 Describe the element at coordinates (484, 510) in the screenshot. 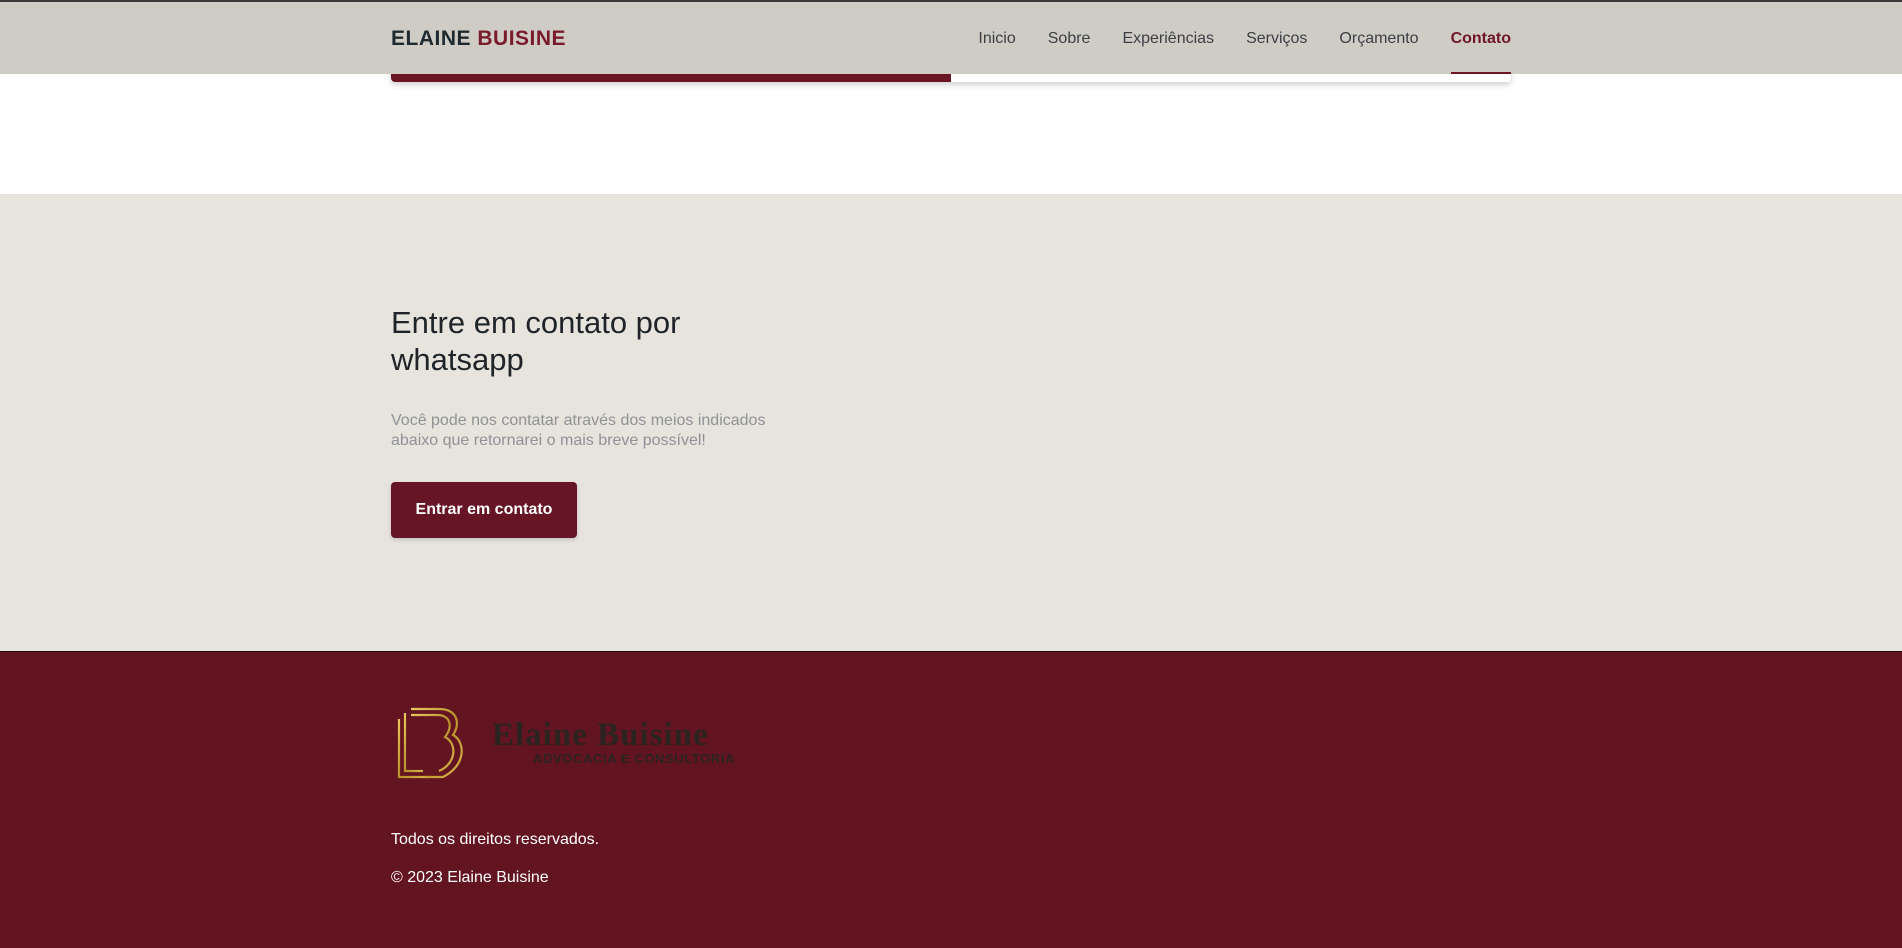

I see `contact-whatsapp-button: Entrar em contato` at that location.